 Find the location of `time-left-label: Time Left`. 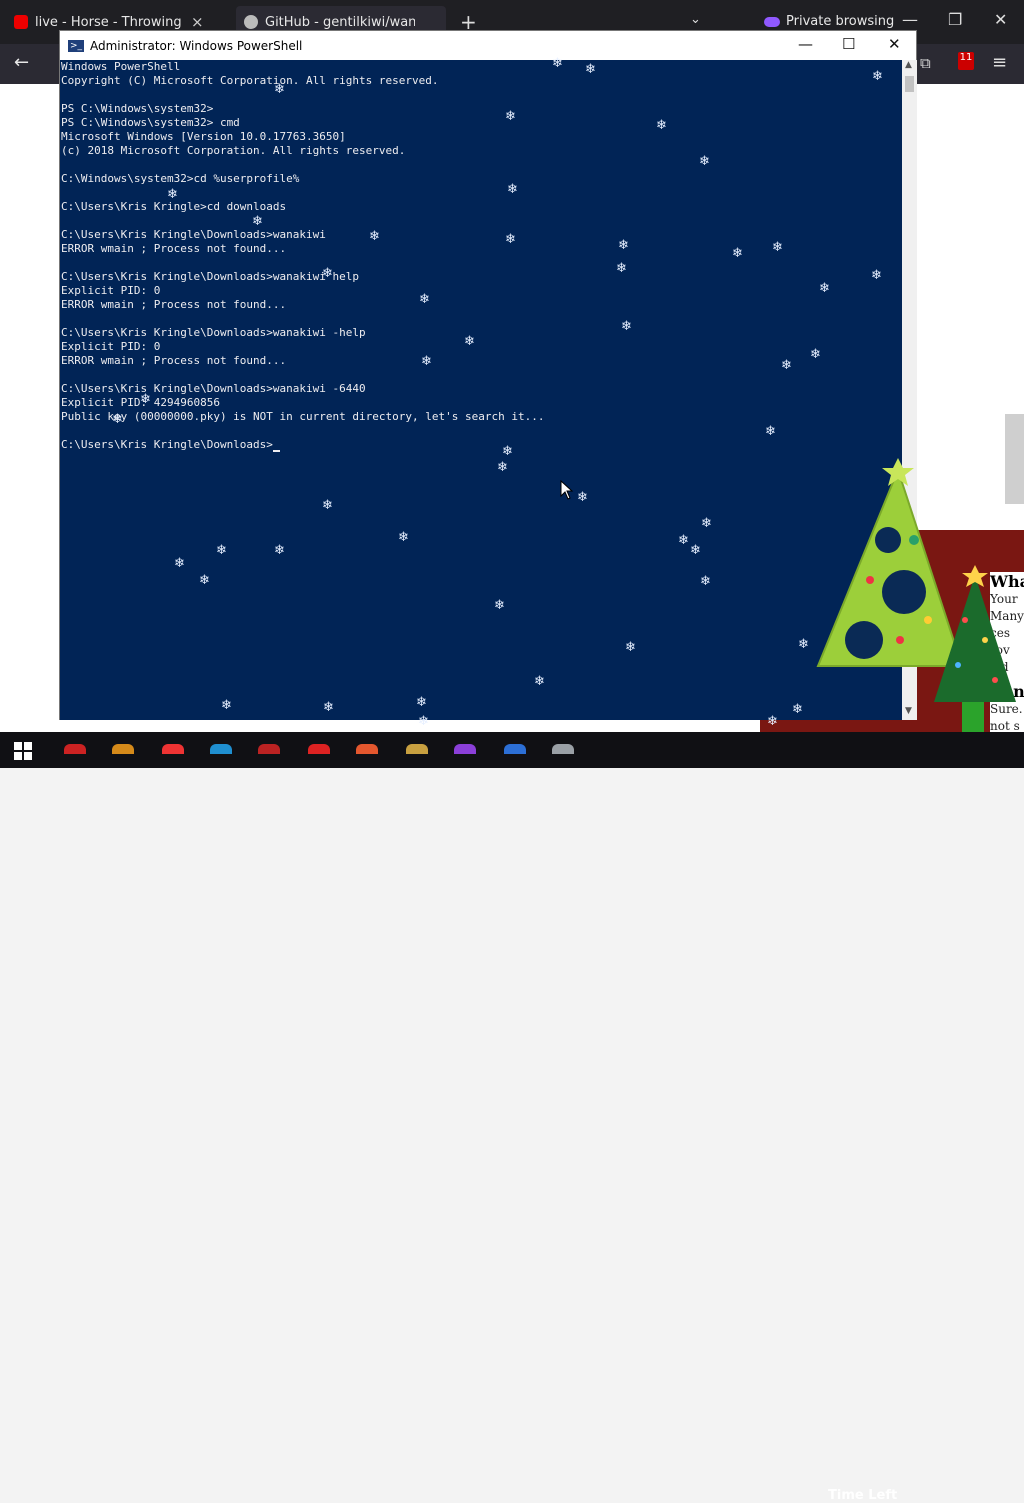

time-left-label: Time Left is located at coordinates (863, 1495).